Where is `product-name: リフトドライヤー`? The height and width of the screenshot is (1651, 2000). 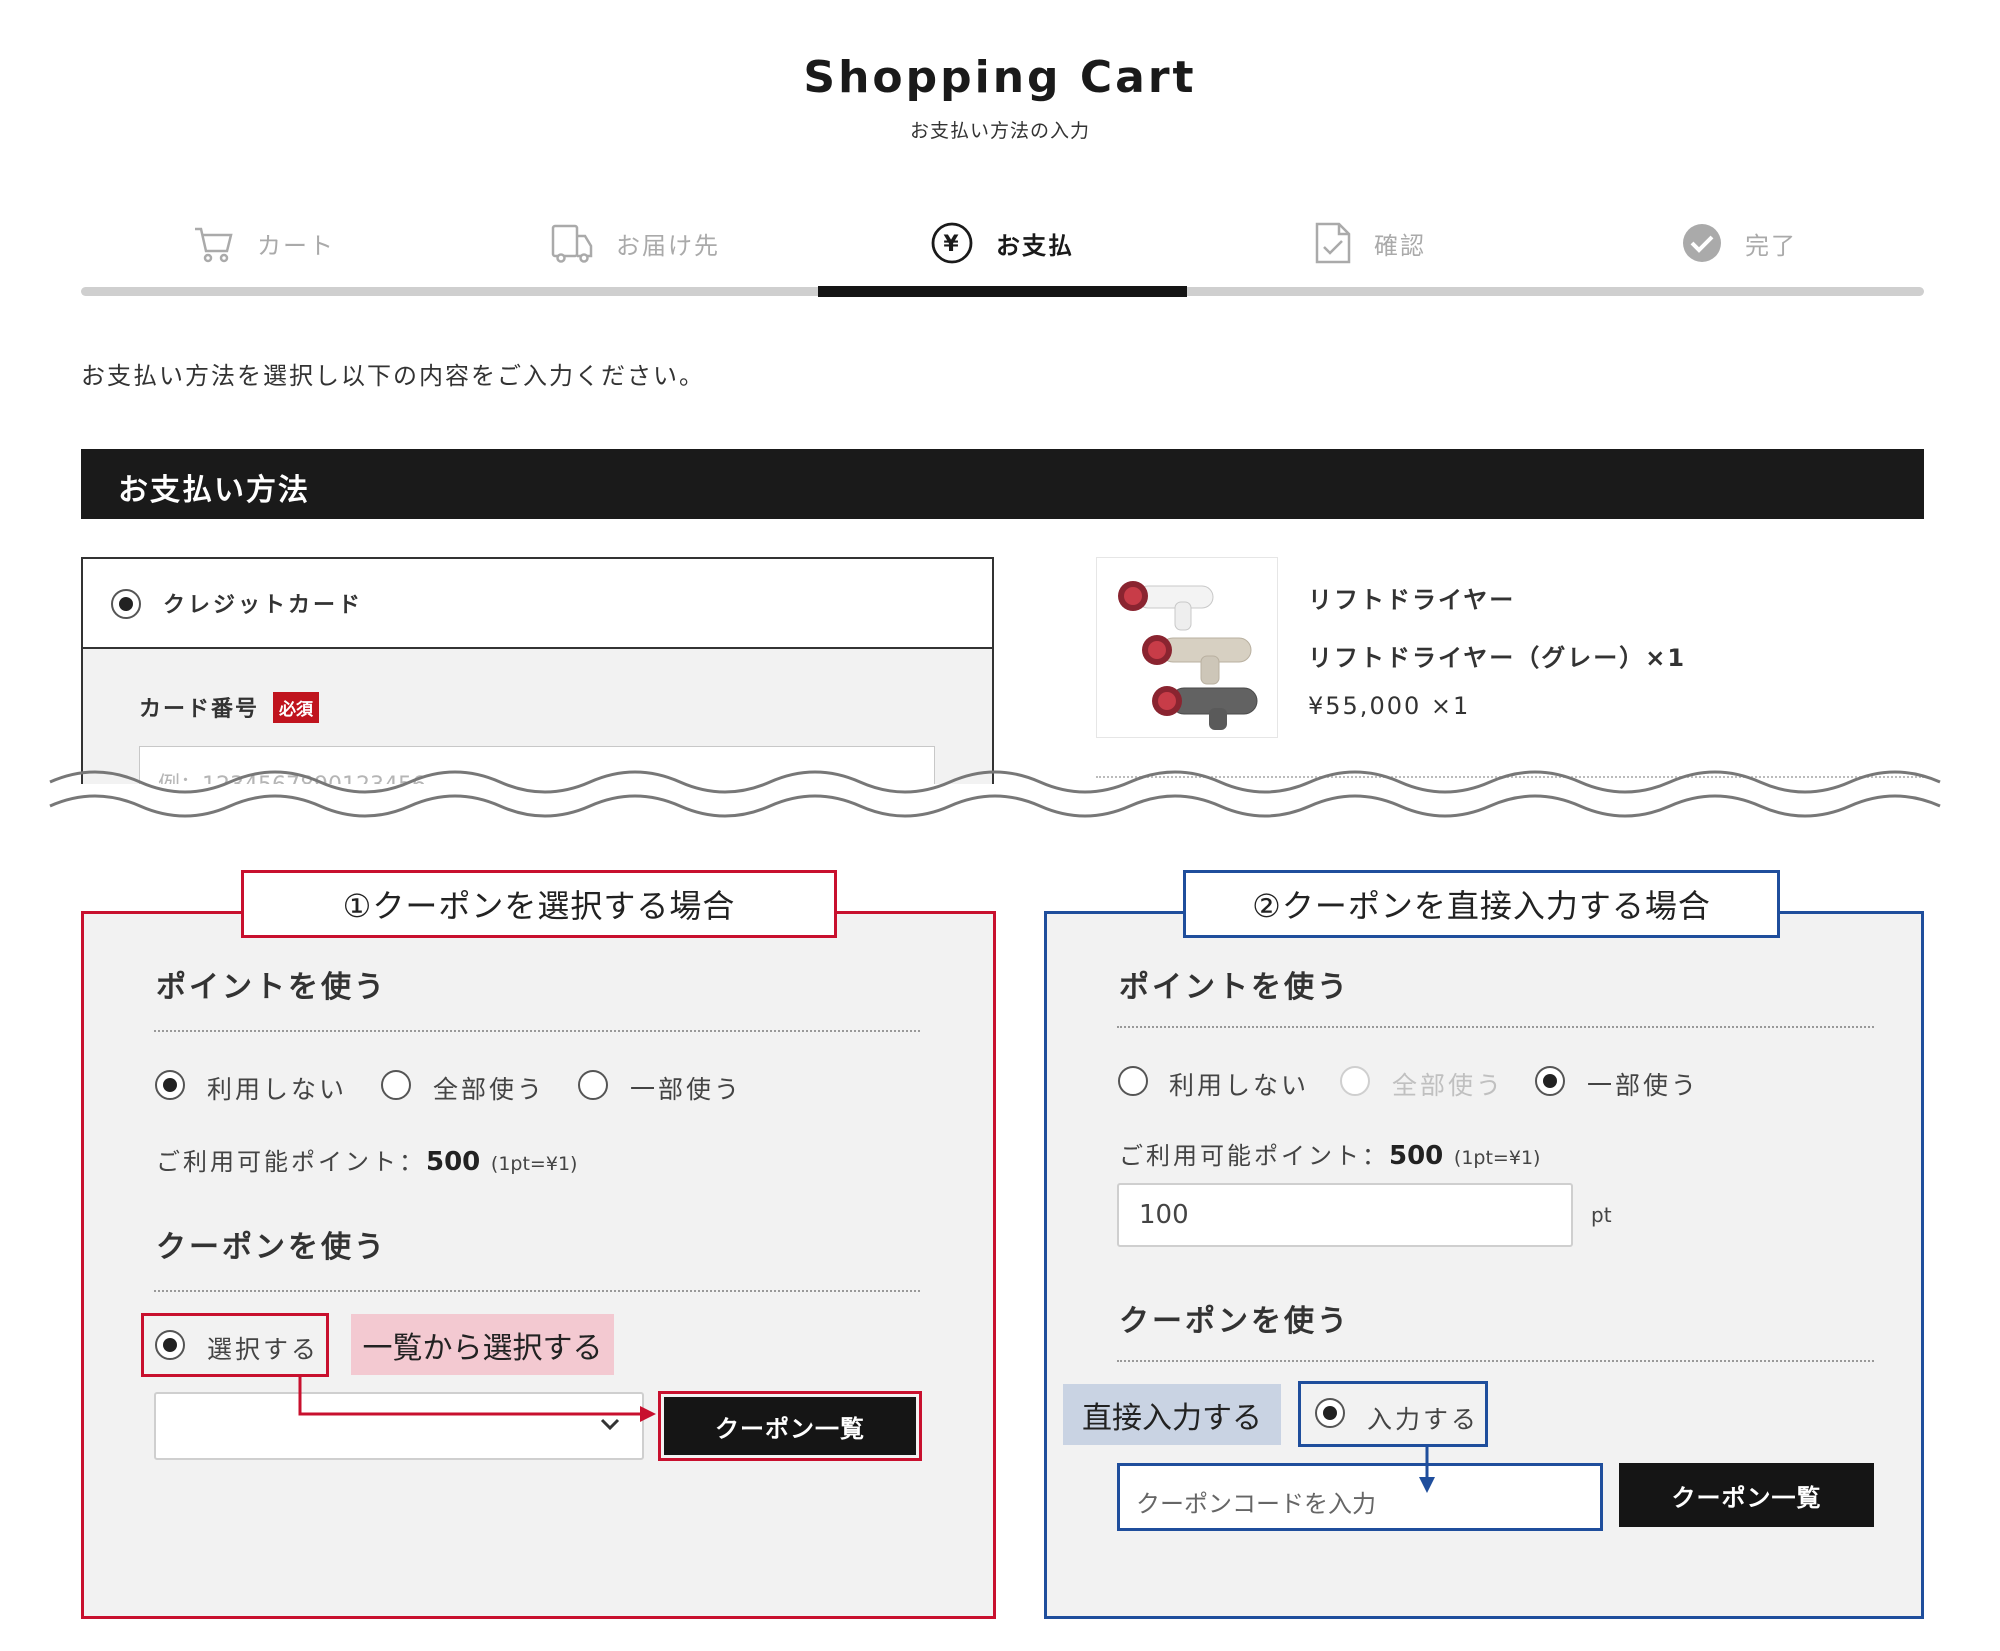
product-name: リフトドライヤー is located at coordinates (1412, 600).